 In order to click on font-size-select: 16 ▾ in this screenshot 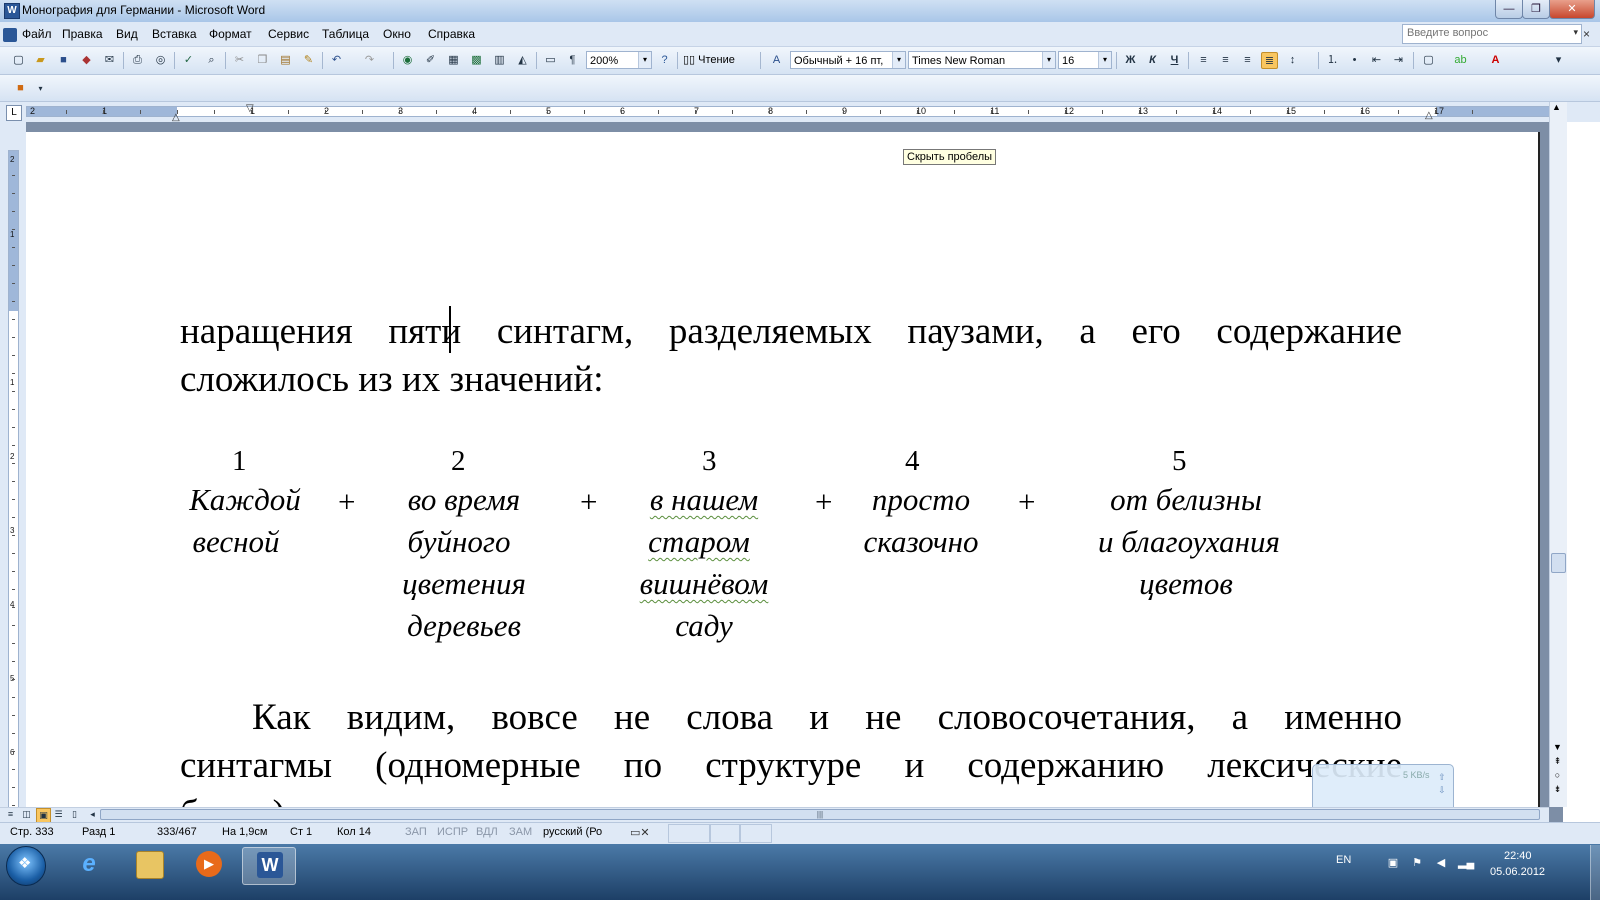, I will do `click(1085, 60)`.